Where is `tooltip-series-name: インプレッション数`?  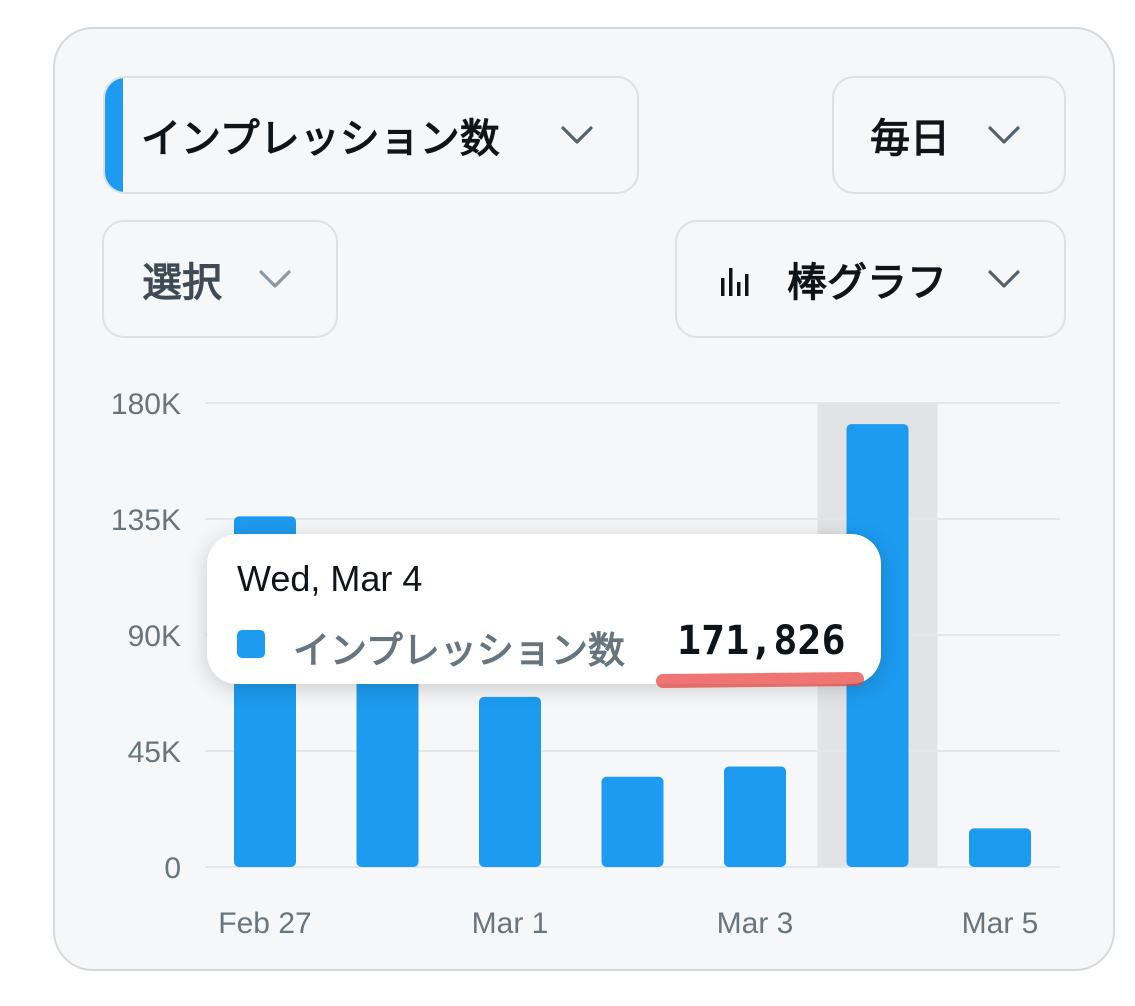 tooltip-series-name: インプレッション数 is located at coordinates (459, 650).